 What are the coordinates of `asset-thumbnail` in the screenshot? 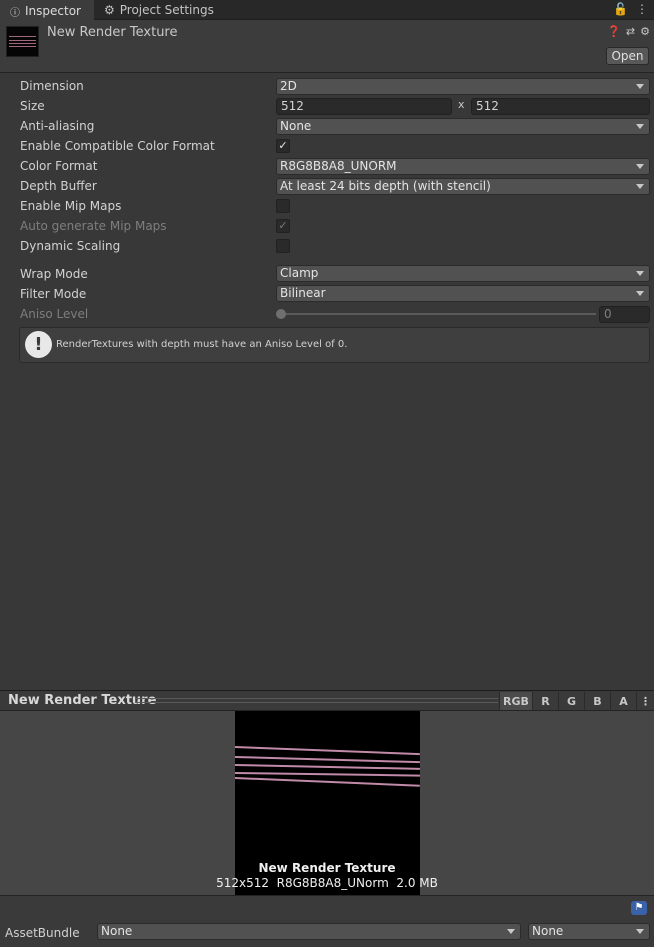 It's located at (22, 41).